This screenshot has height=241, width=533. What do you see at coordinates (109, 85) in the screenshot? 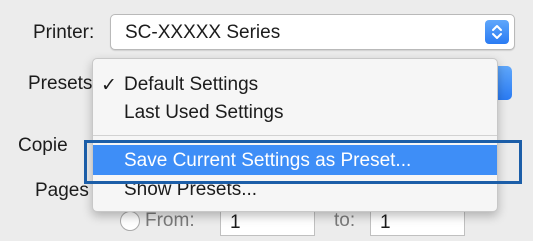
I see `checkmark-icon: ✓` at bounding box center [109, 85].